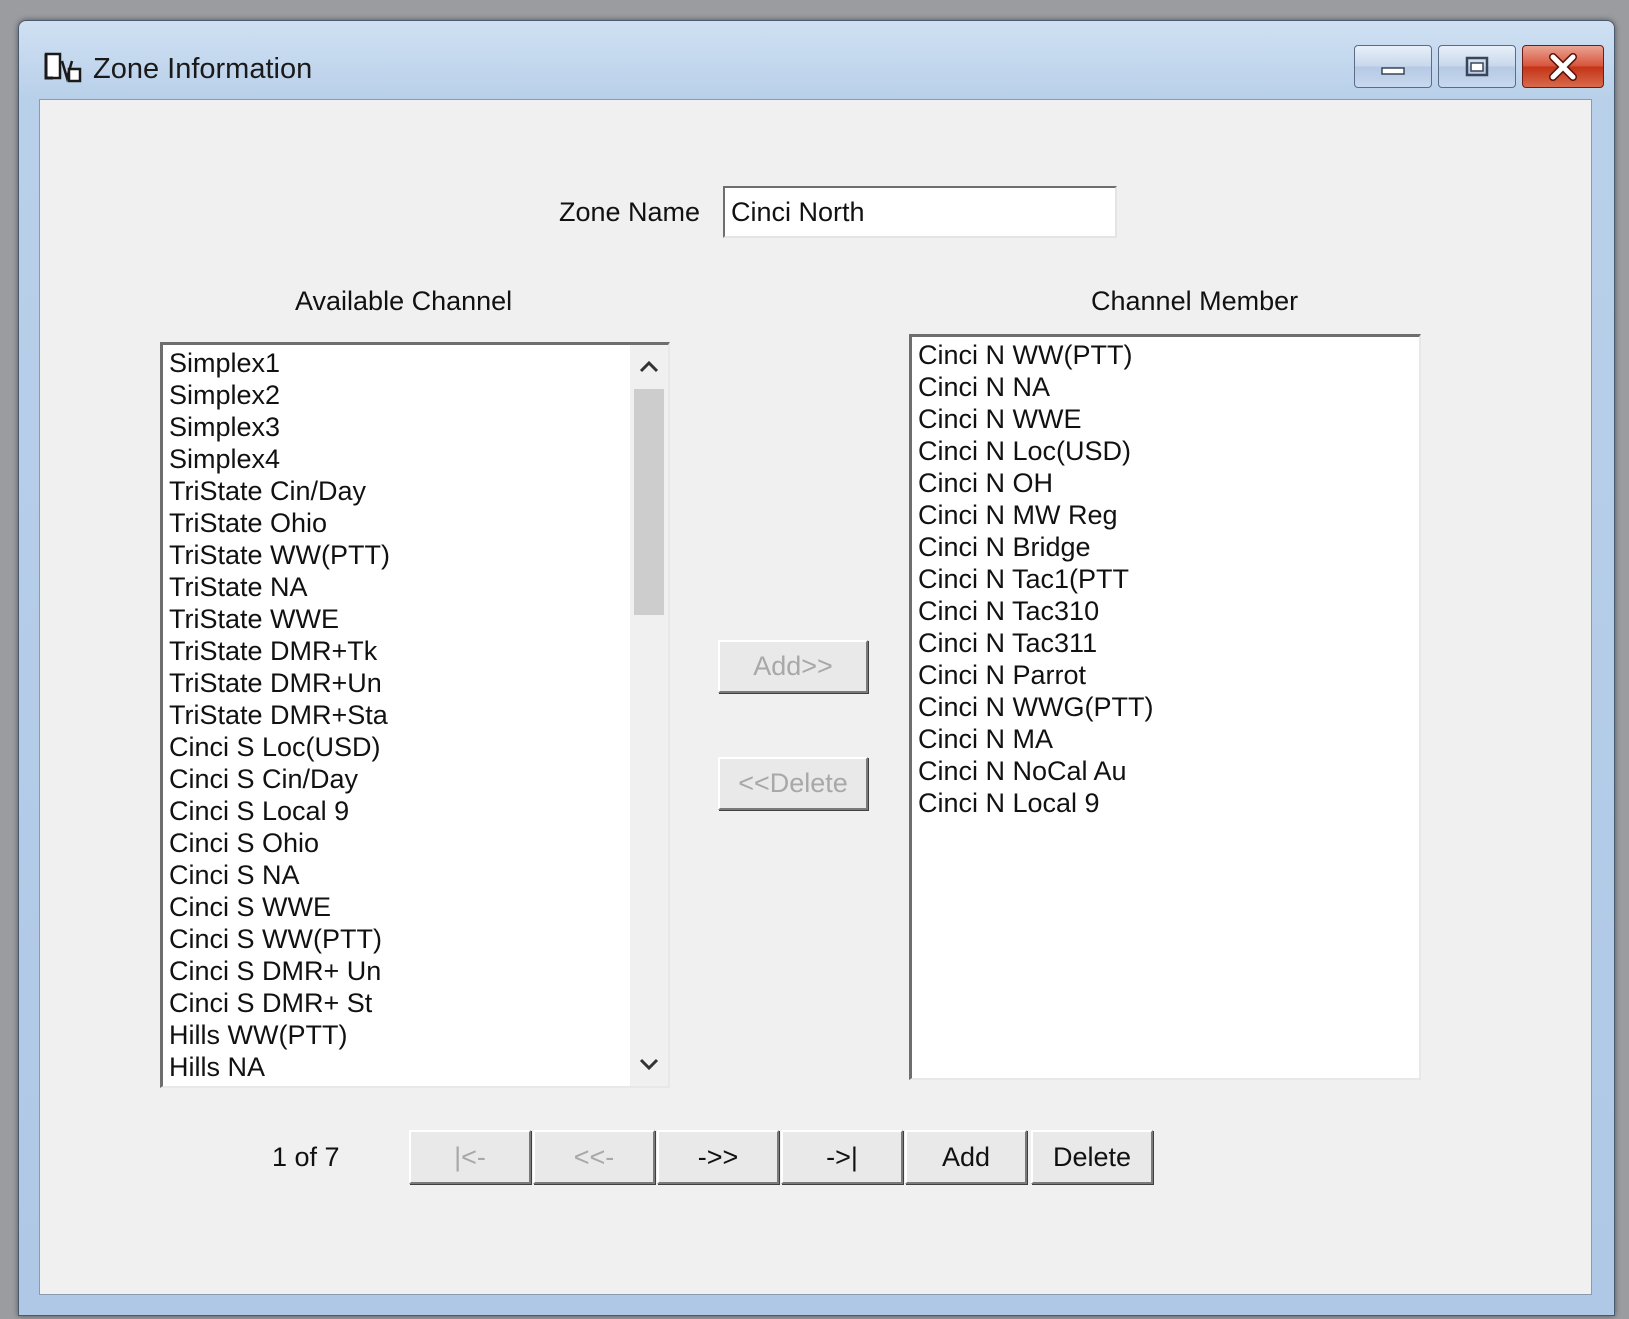 The image size is (1629, 1319). I want to click on channel-member-item: Cinci N Tac310, so click(1168, 611).